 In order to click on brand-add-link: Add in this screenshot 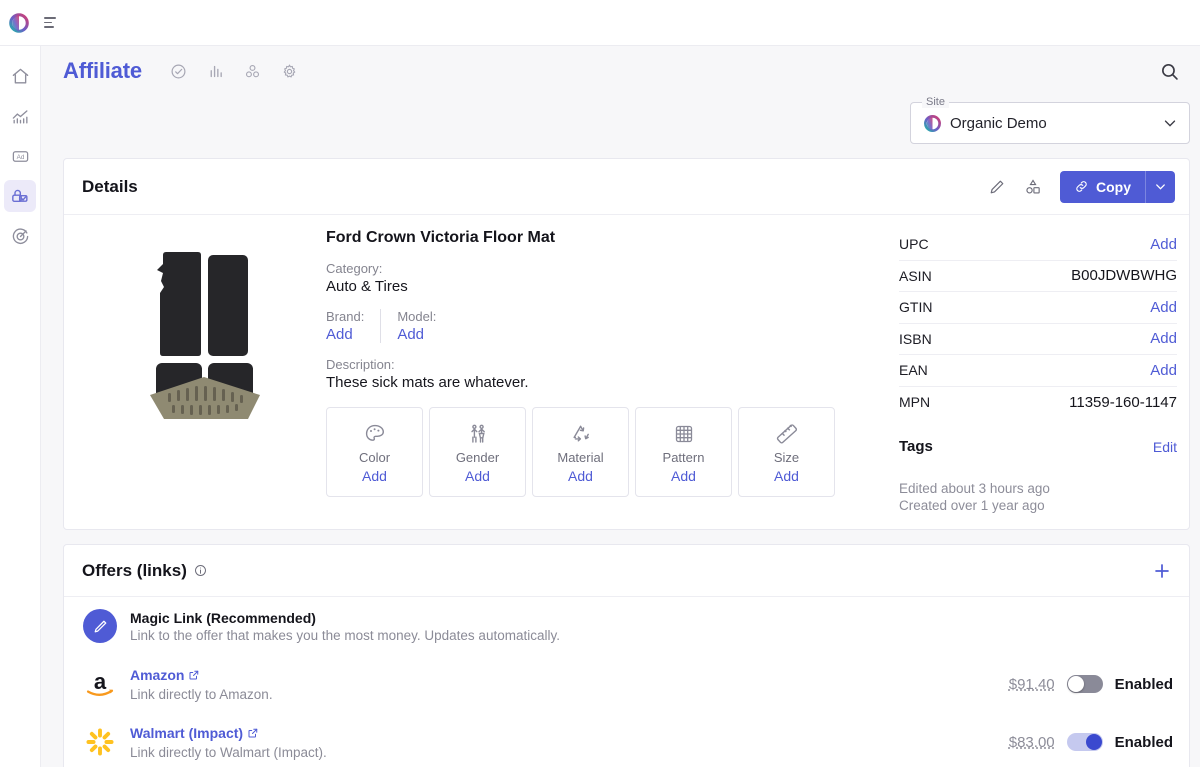, I will do `click(345, 334)`.